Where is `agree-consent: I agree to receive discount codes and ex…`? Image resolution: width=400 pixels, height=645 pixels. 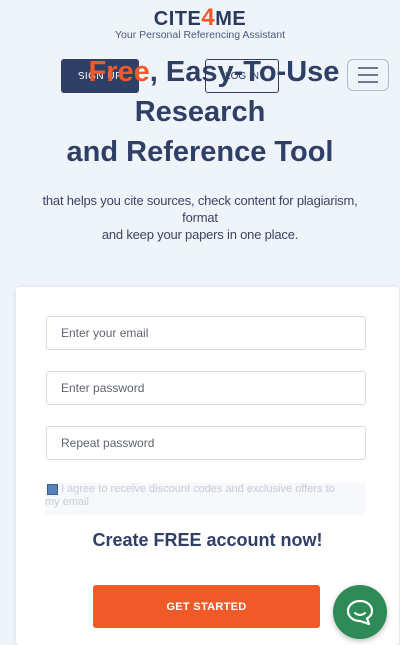 agree-consent: I agree to receive discount codes and ex… is located at coordinates (205, 499).